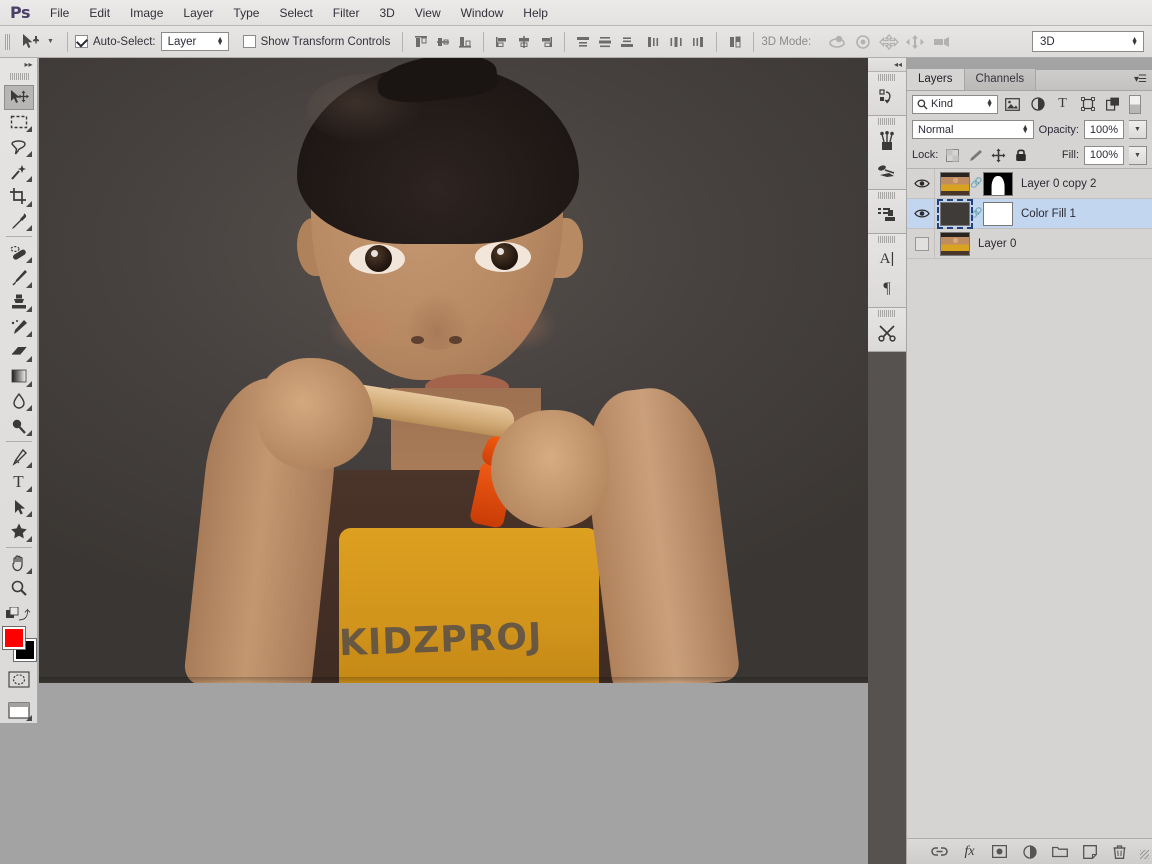 This screenshot has width=1152, height=864. I want to click on distribute-left-edges-button, so click(654, 42).